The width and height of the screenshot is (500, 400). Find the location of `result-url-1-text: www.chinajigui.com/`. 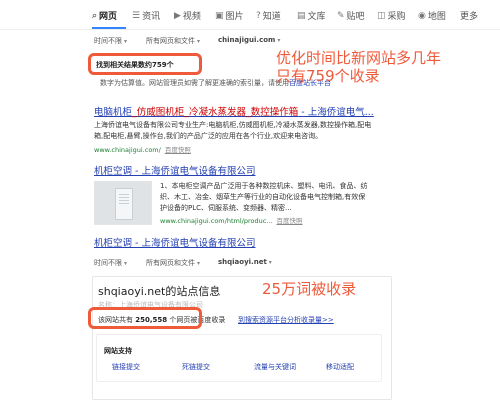

result-url-1-text: www.chinajigui.com/ is located at coordinates (127, 150).